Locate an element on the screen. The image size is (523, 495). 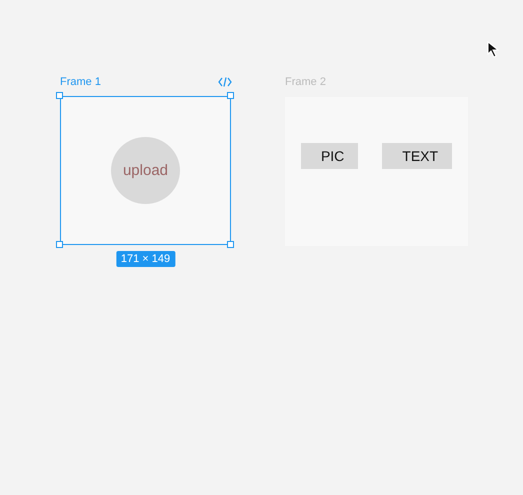
size-badge: 171 × 149 is located at coordinates (146, 259).